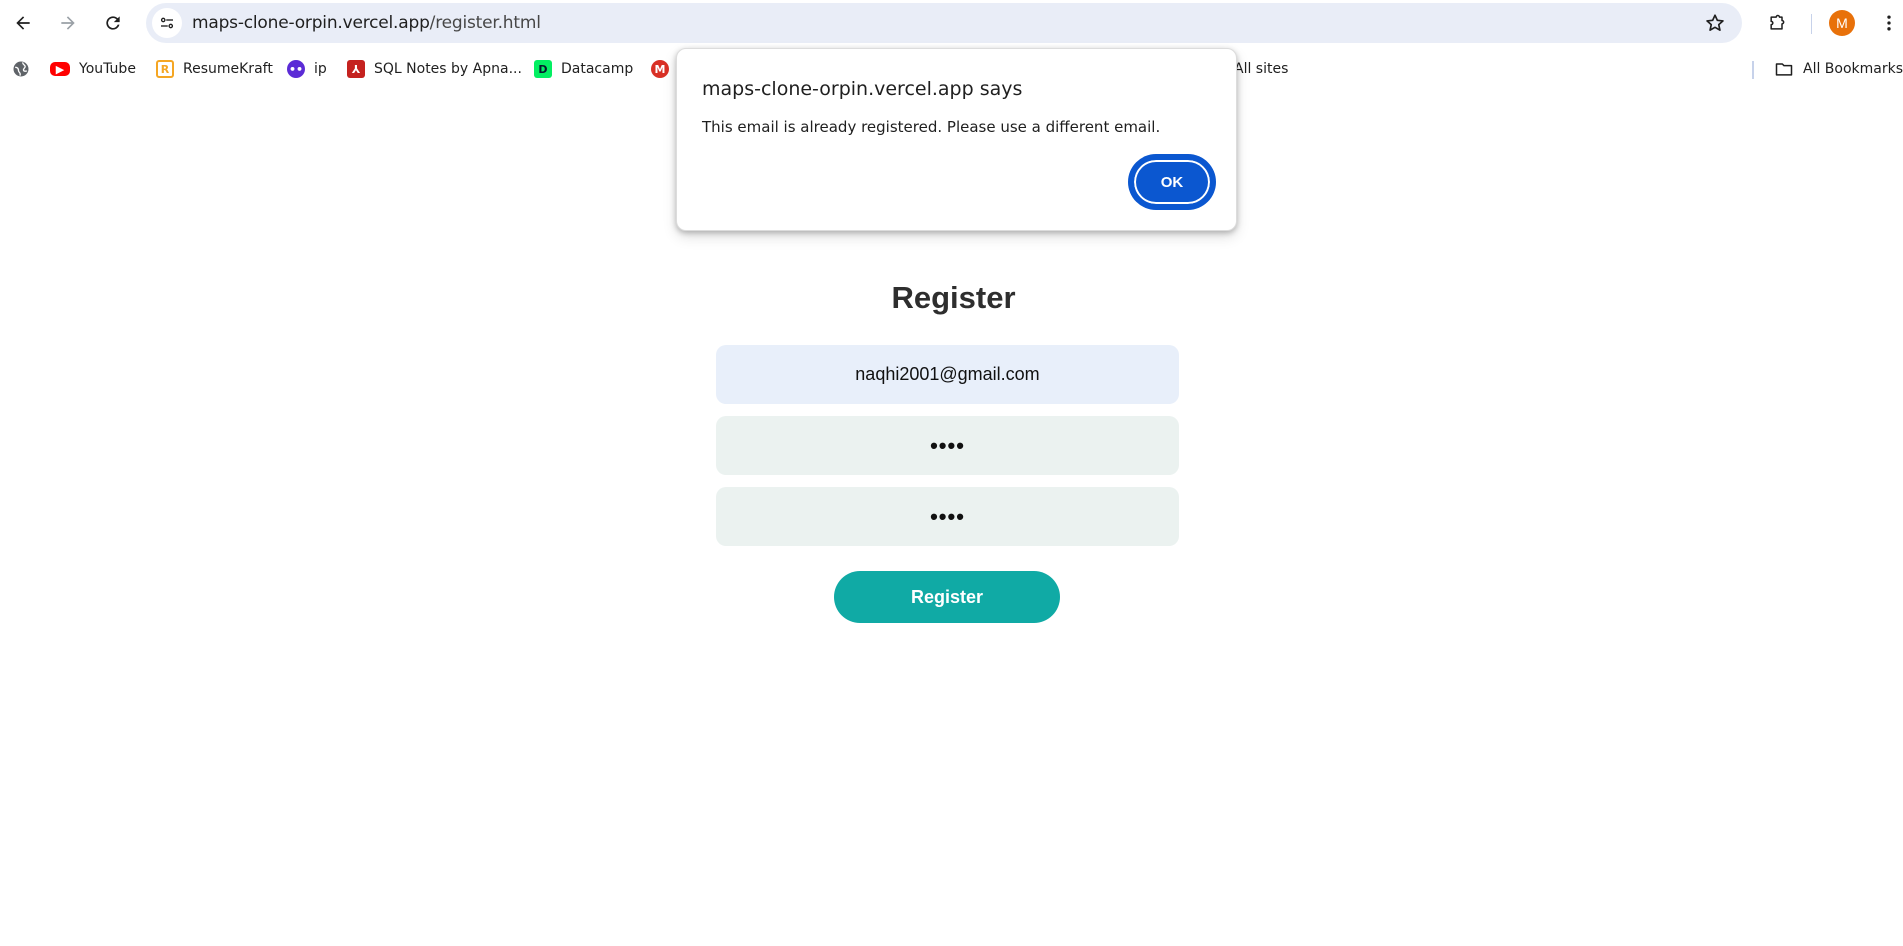 The image size is (1903, 946). I want to click on pdf-icon: ⅄, so click(356, 69).